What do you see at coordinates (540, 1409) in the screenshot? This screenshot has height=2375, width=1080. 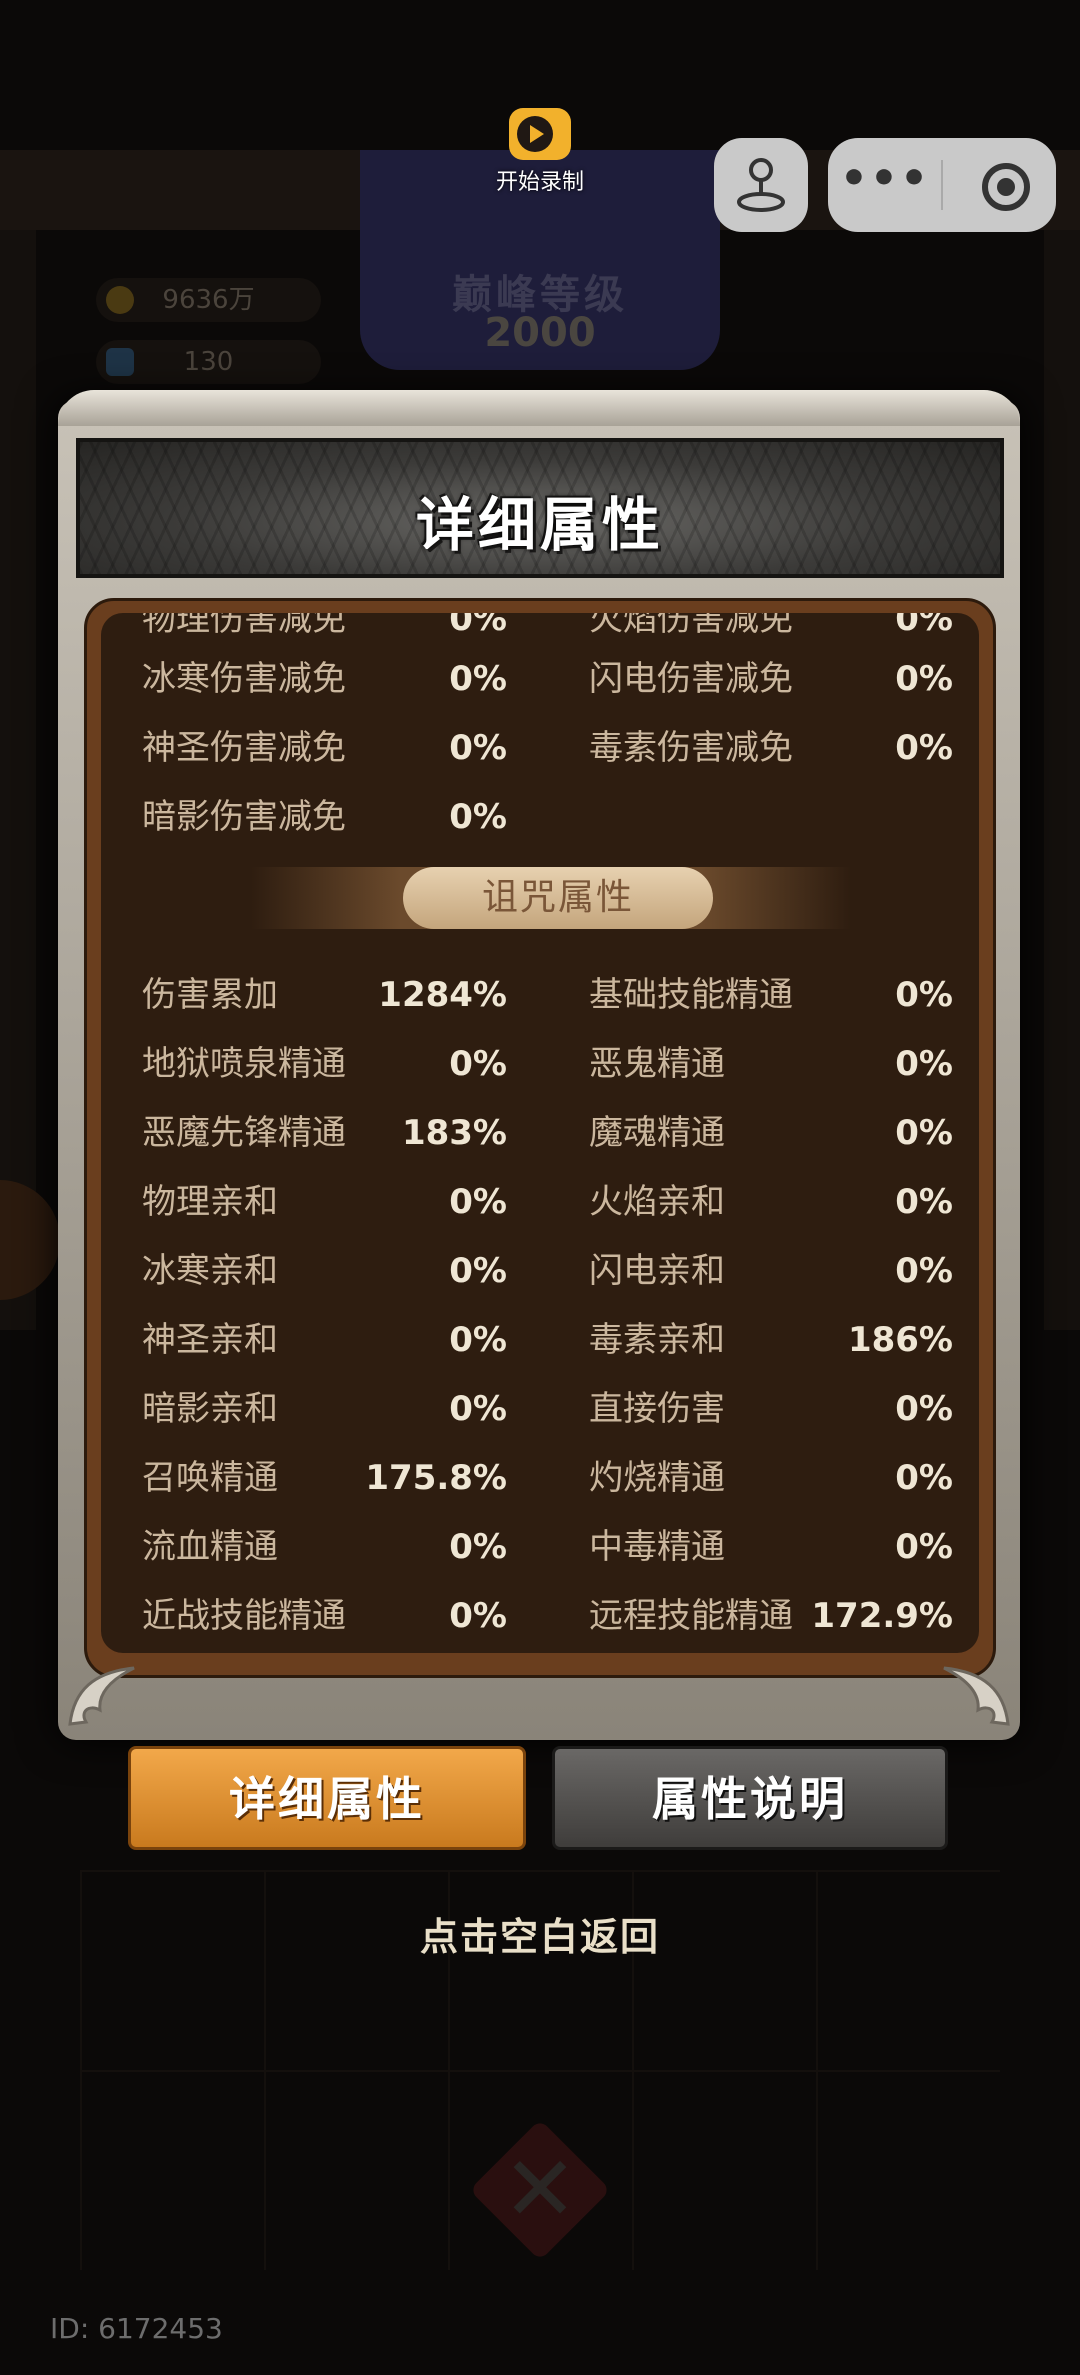 I see `attribute-row: 暗影亲和 0% 直接伤害 0%` at bounding box center [540, 1409].